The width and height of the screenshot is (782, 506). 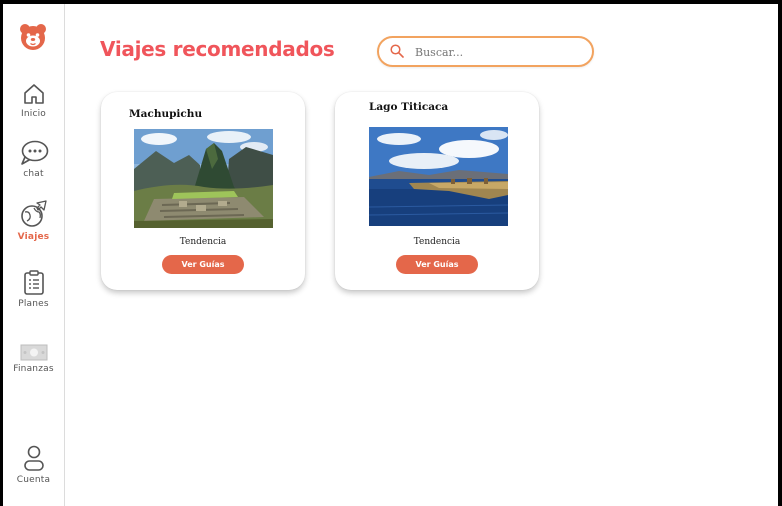 What do you see at coordinates (33, 369) in the screenshot?
I see `sidebar-item-label: Finanzas` at bounding box center [33, 369].